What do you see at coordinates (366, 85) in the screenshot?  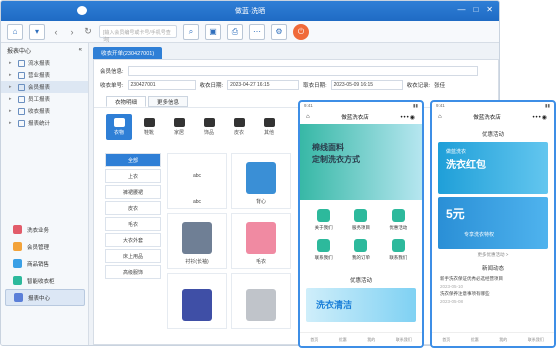 I see `pick-date-field: 2023-05-09 16:15` at bounding box center [366, 85].